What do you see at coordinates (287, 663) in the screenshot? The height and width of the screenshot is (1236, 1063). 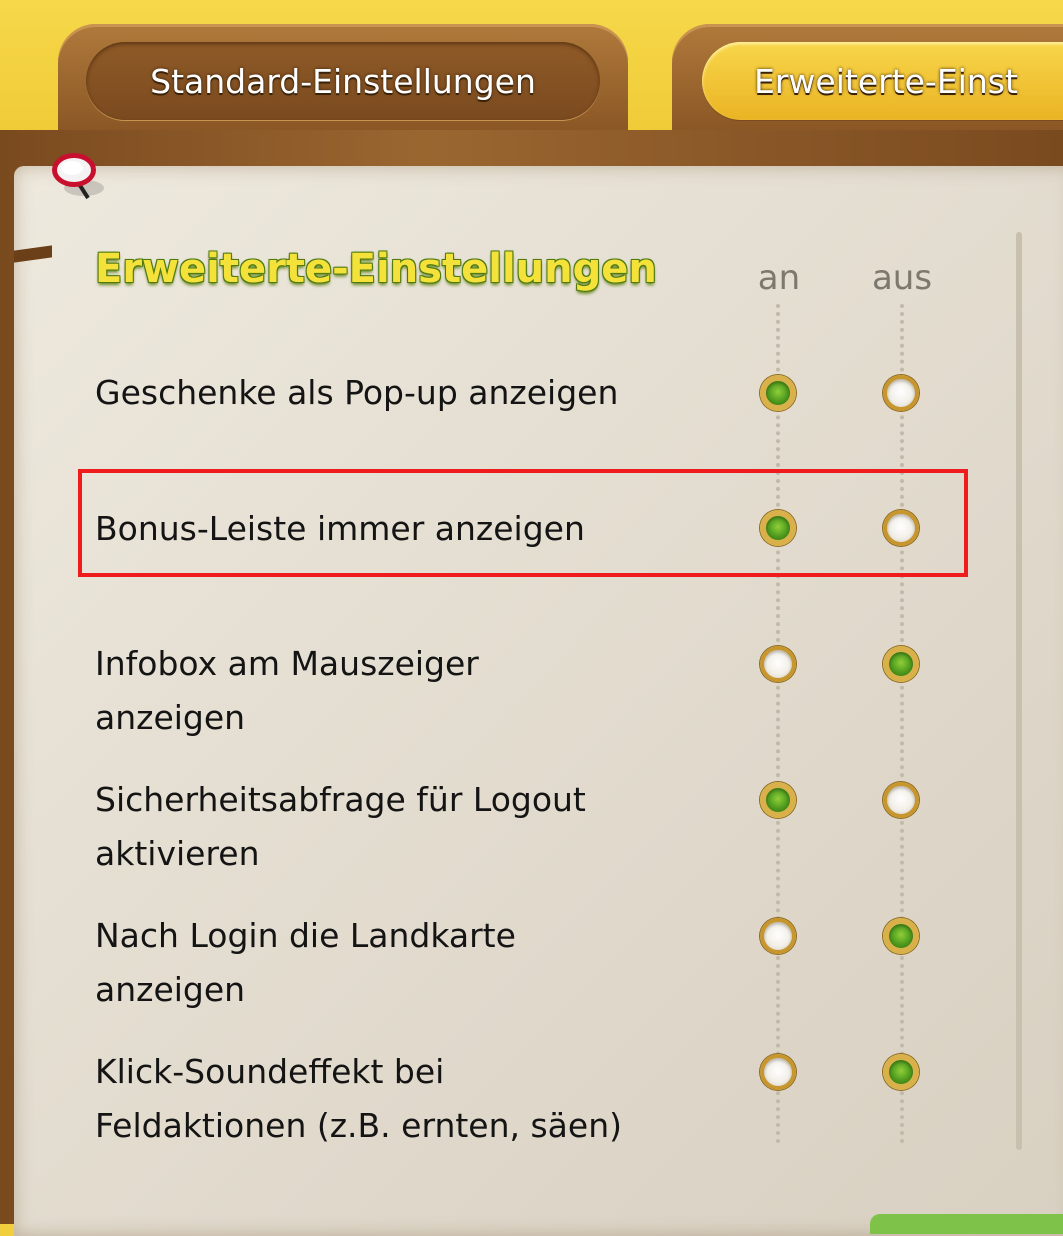 I see `setting-label-line: Infobox am Mauszeiger` at bounding box center [287, 663].